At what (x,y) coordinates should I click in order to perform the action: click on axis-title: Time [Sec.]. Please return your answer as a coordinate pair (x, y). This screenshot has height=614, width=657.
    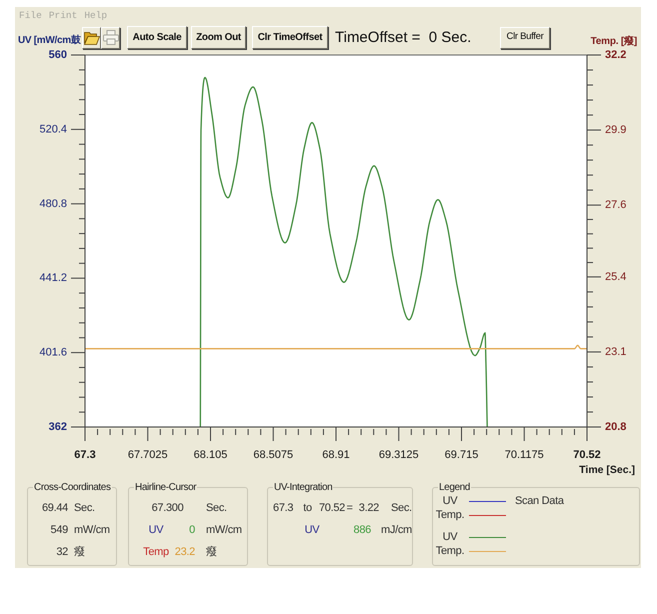
    Looking at the image, I should click on (607, 470).